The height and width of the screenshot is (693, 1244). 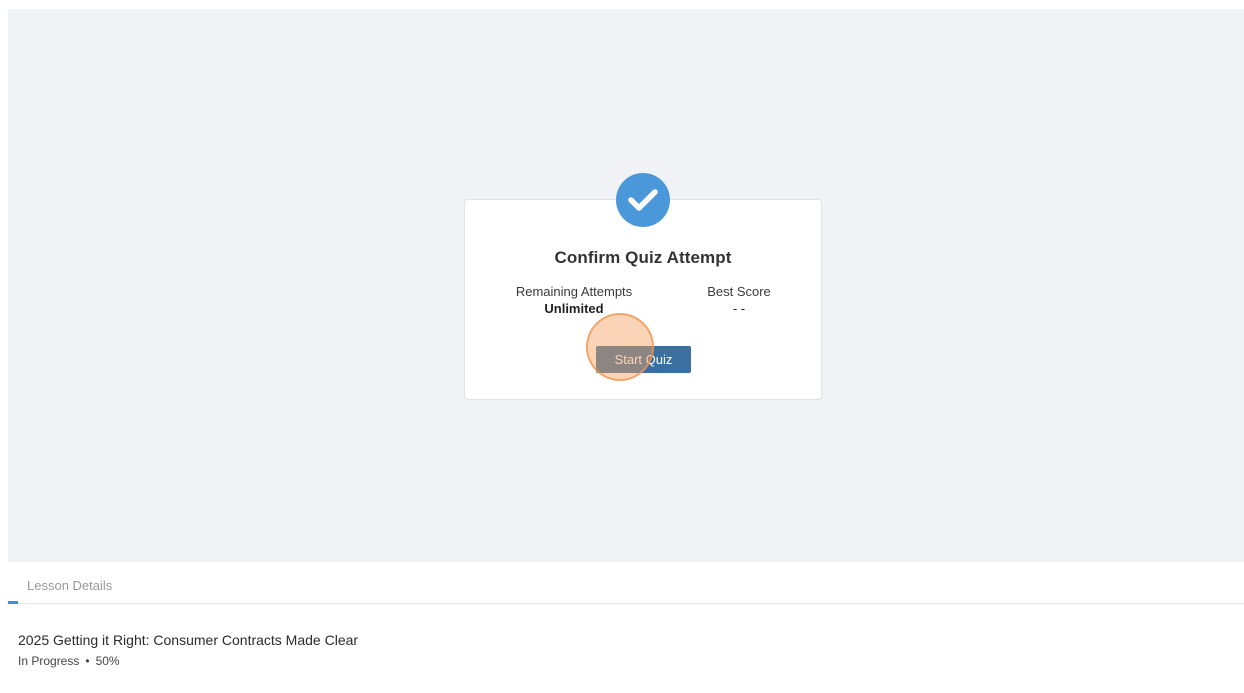 What do you see at coordinates (69, 585) in the screenshot?
I see `tab-lesson-details: Lesson Details` at bounding box center [69, 585].